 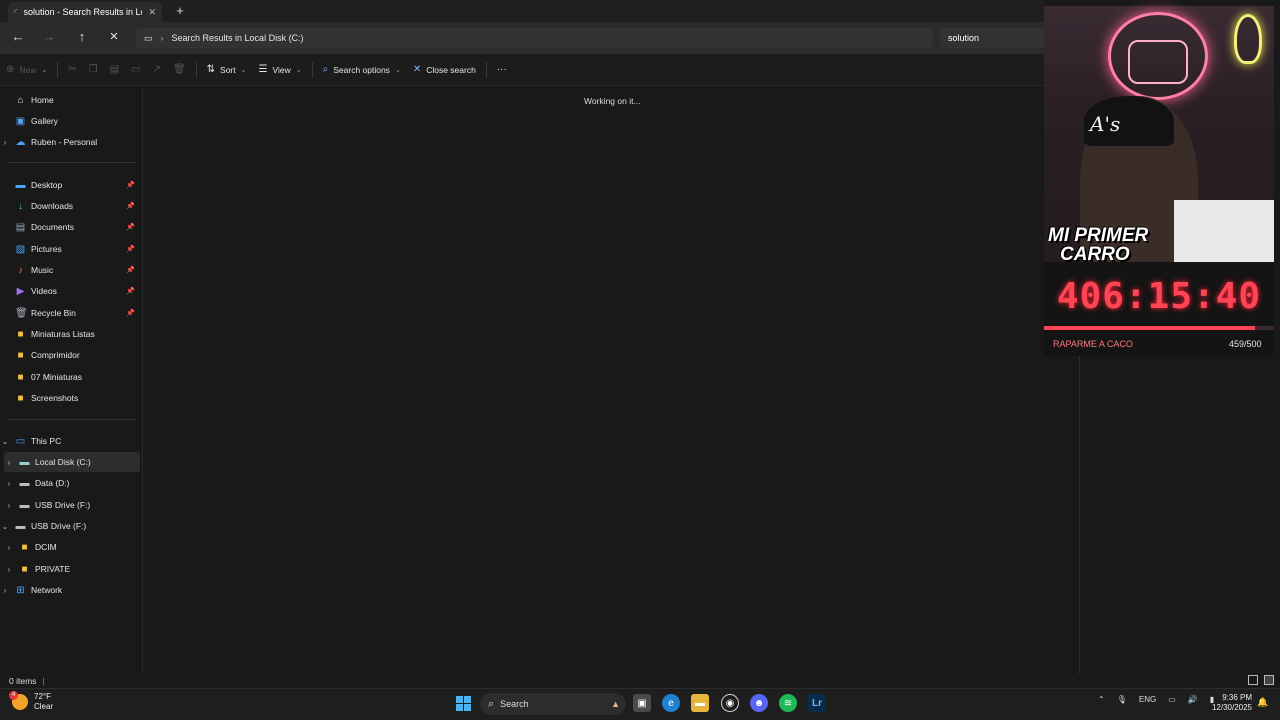 I want to click on view-toggle, so click(x=1261, y=680).